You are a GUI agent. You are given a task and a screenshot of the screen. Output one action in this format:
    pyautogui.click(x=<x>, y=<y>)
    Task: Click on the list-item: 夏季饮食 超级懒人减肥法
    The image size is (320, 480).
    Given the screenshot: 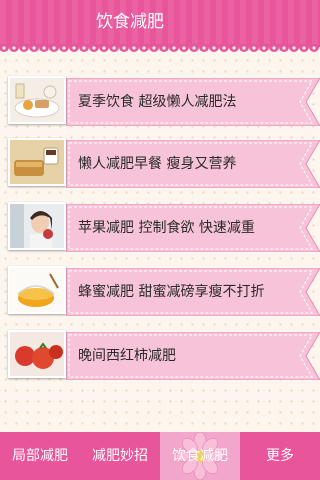 What is the action you would take?
    pyautogui.click(x=164, y=102)
    